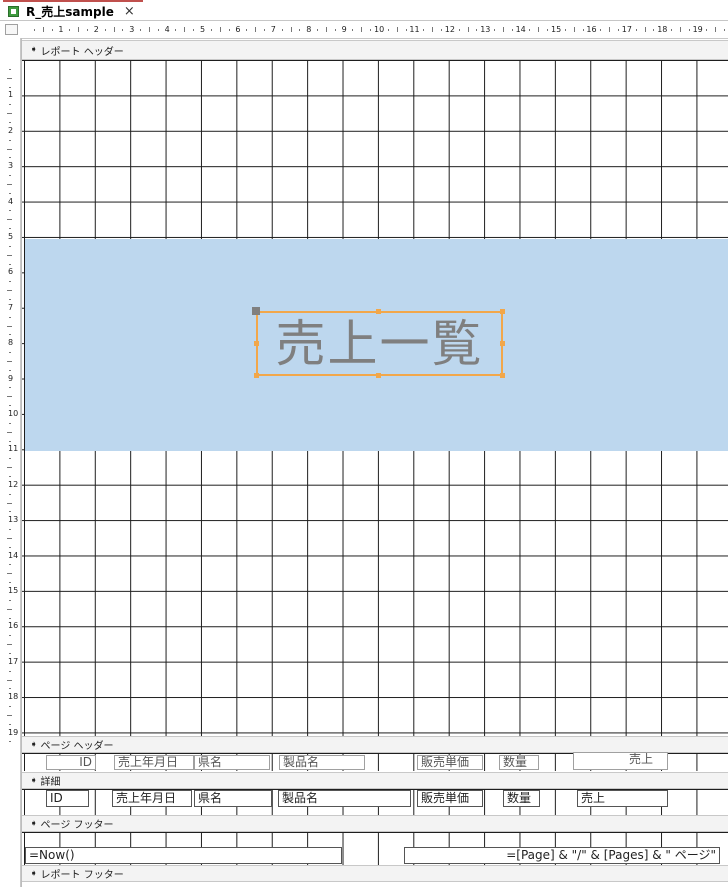 The width and height of the screenshot is (728, 887). What do you see at coordinates (374, 30) in the screenshot?
I see `horizontal-ruler: 1 2 3 4 5 6 7 8 9 10 11 12 13 14 15 16 17 18 19` at bounding box center [374, 30].